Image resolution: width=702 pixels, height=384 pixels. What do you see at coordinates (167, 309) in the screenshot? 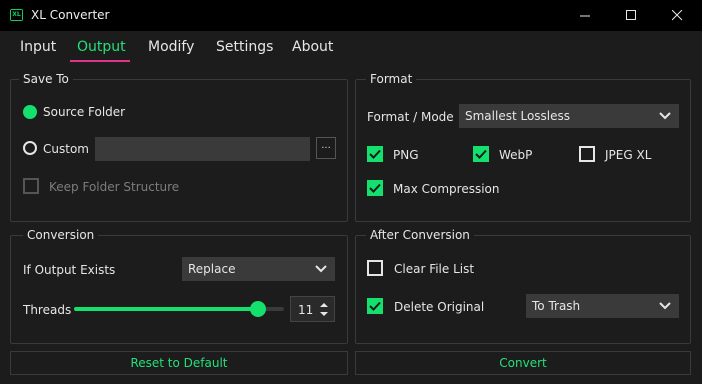
I see `threads-slider-fill` at bounding box center [167, 309].